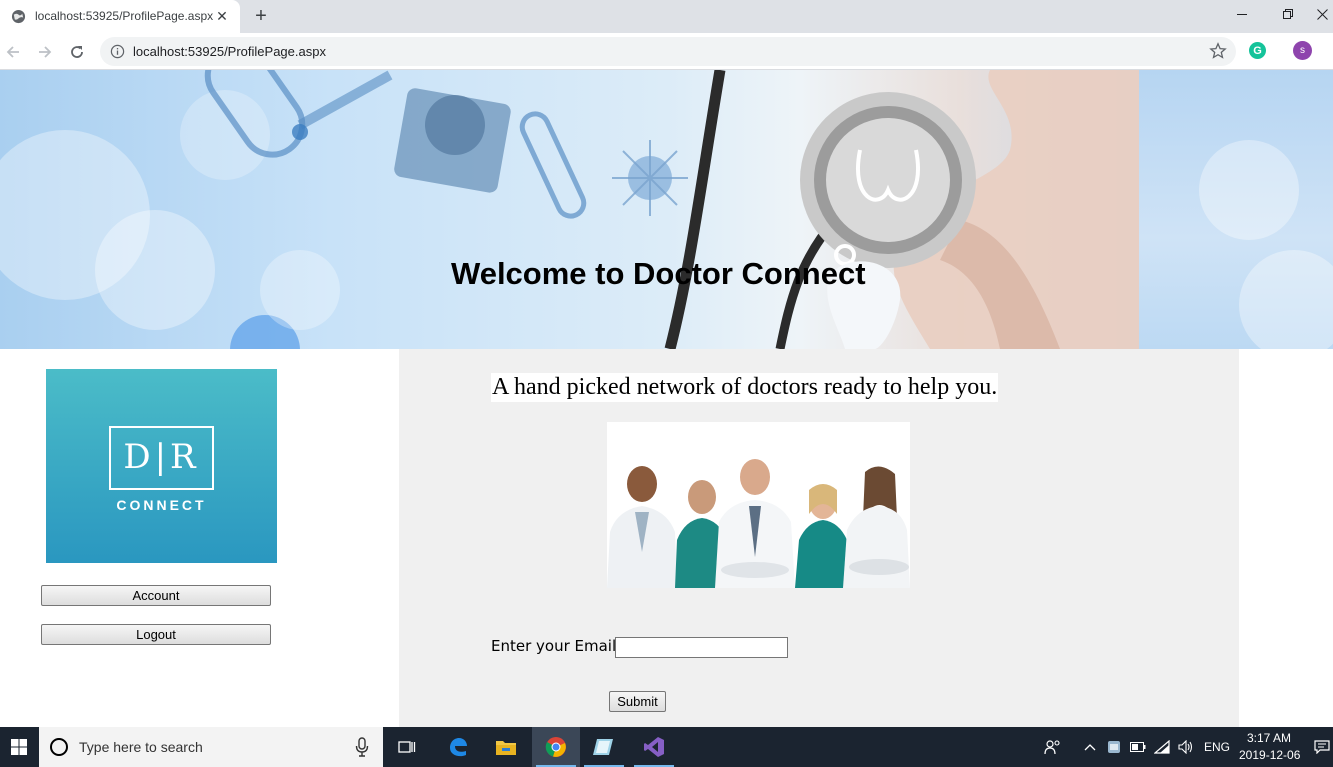 The image size is (1333, 767). I want to click on submit-button: Submit, so click(637, 701).